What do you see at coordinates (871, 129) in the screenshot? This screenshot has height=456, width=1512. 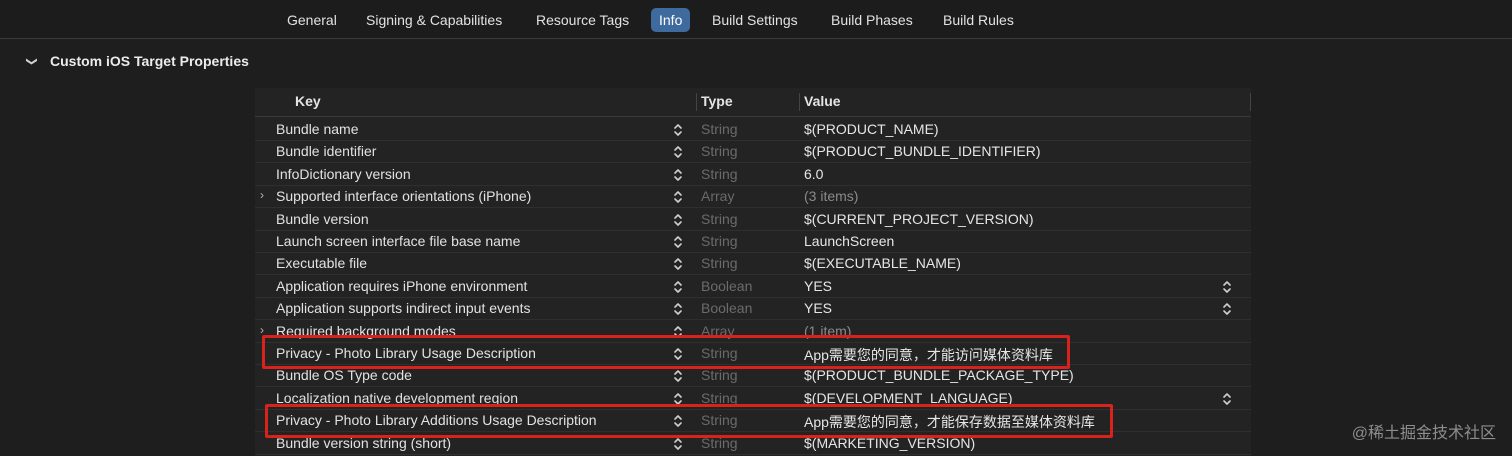 I see `row-value: $(PRODUCT_NAME)` at bounding box center [871, 129].